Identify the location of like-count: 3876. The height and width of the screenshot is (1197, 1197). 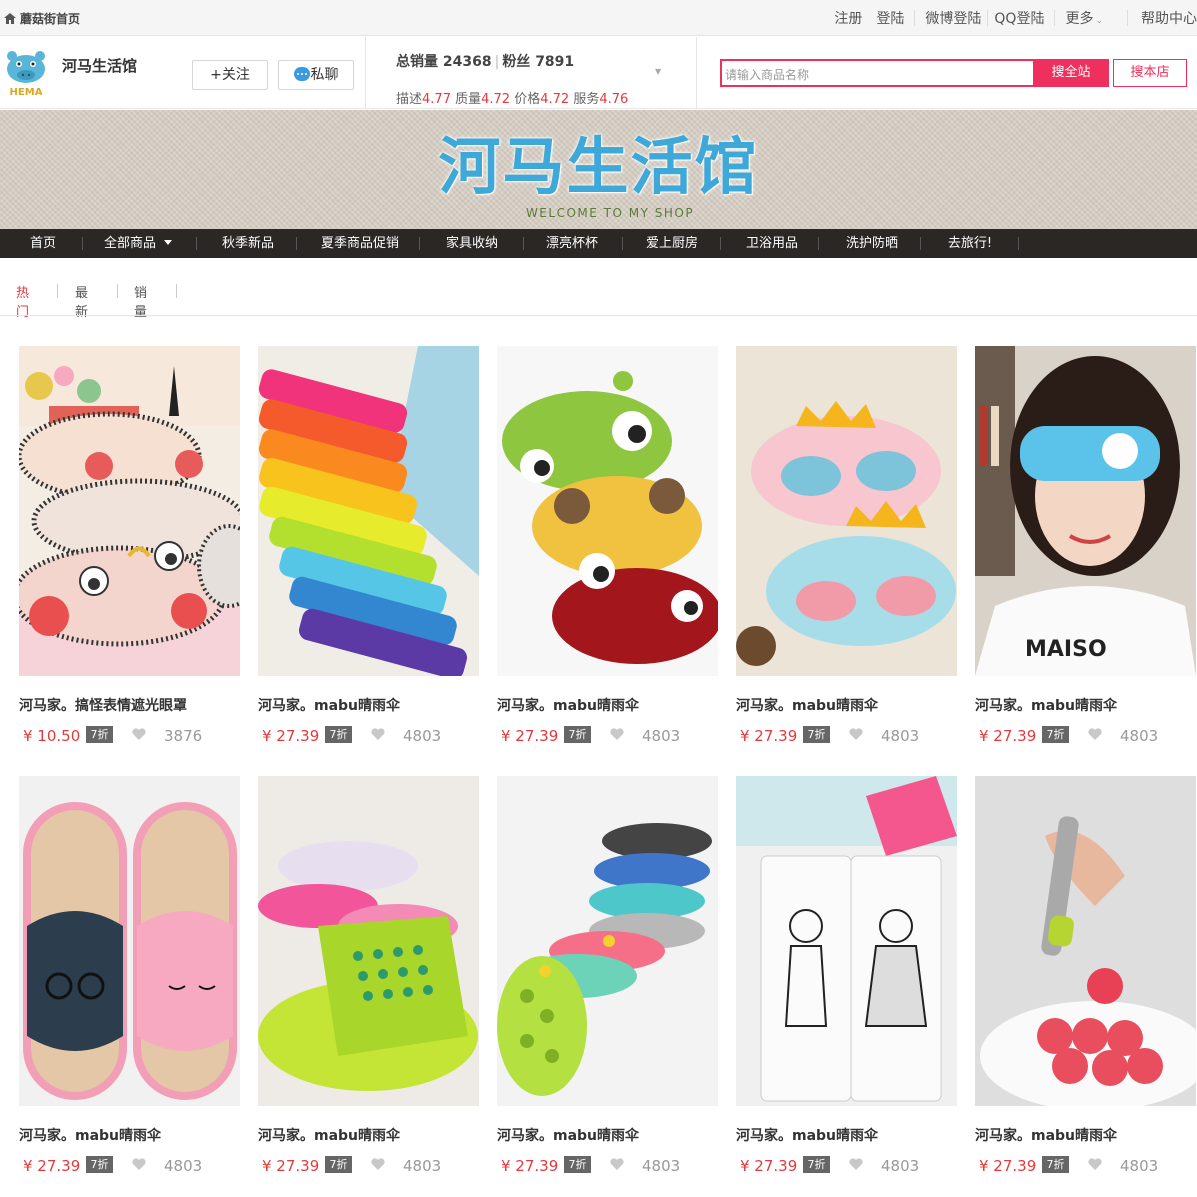
(183, 736).